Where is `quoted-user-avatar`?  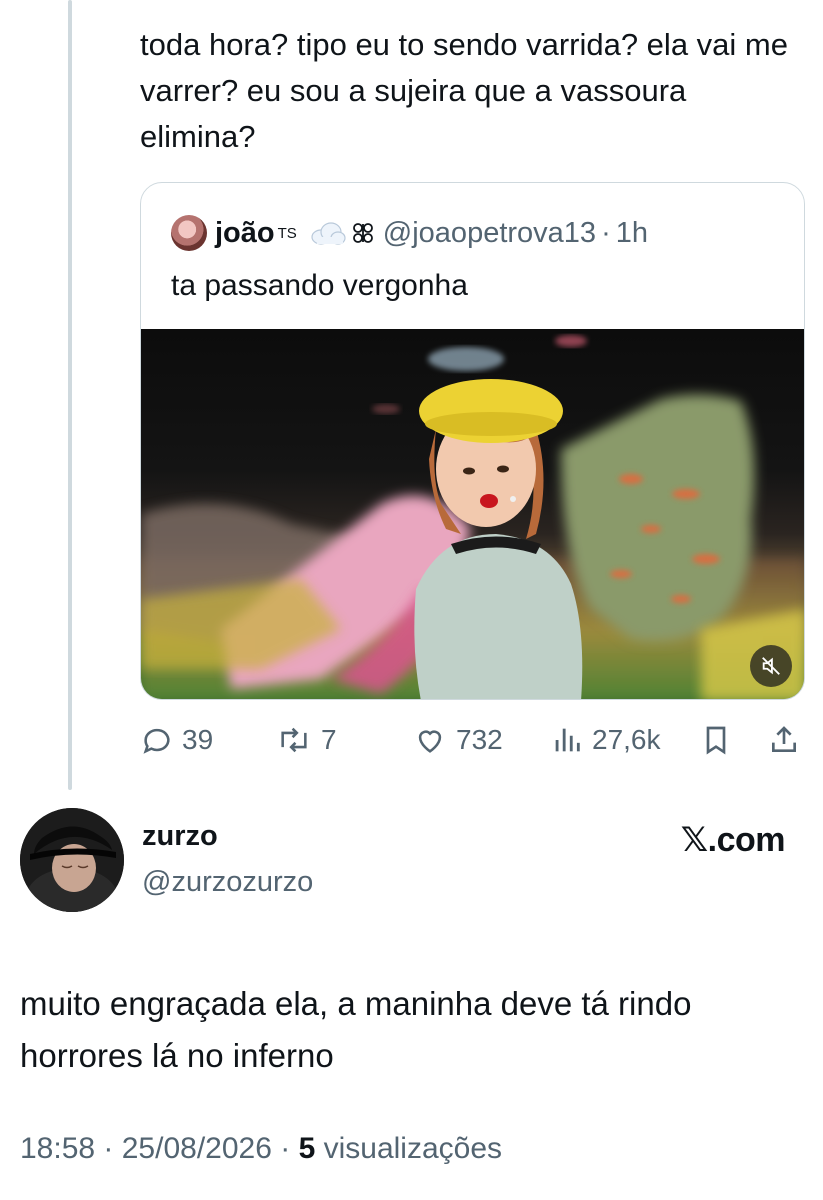 quoted-user-avatar is located at coordinates (189, 233).